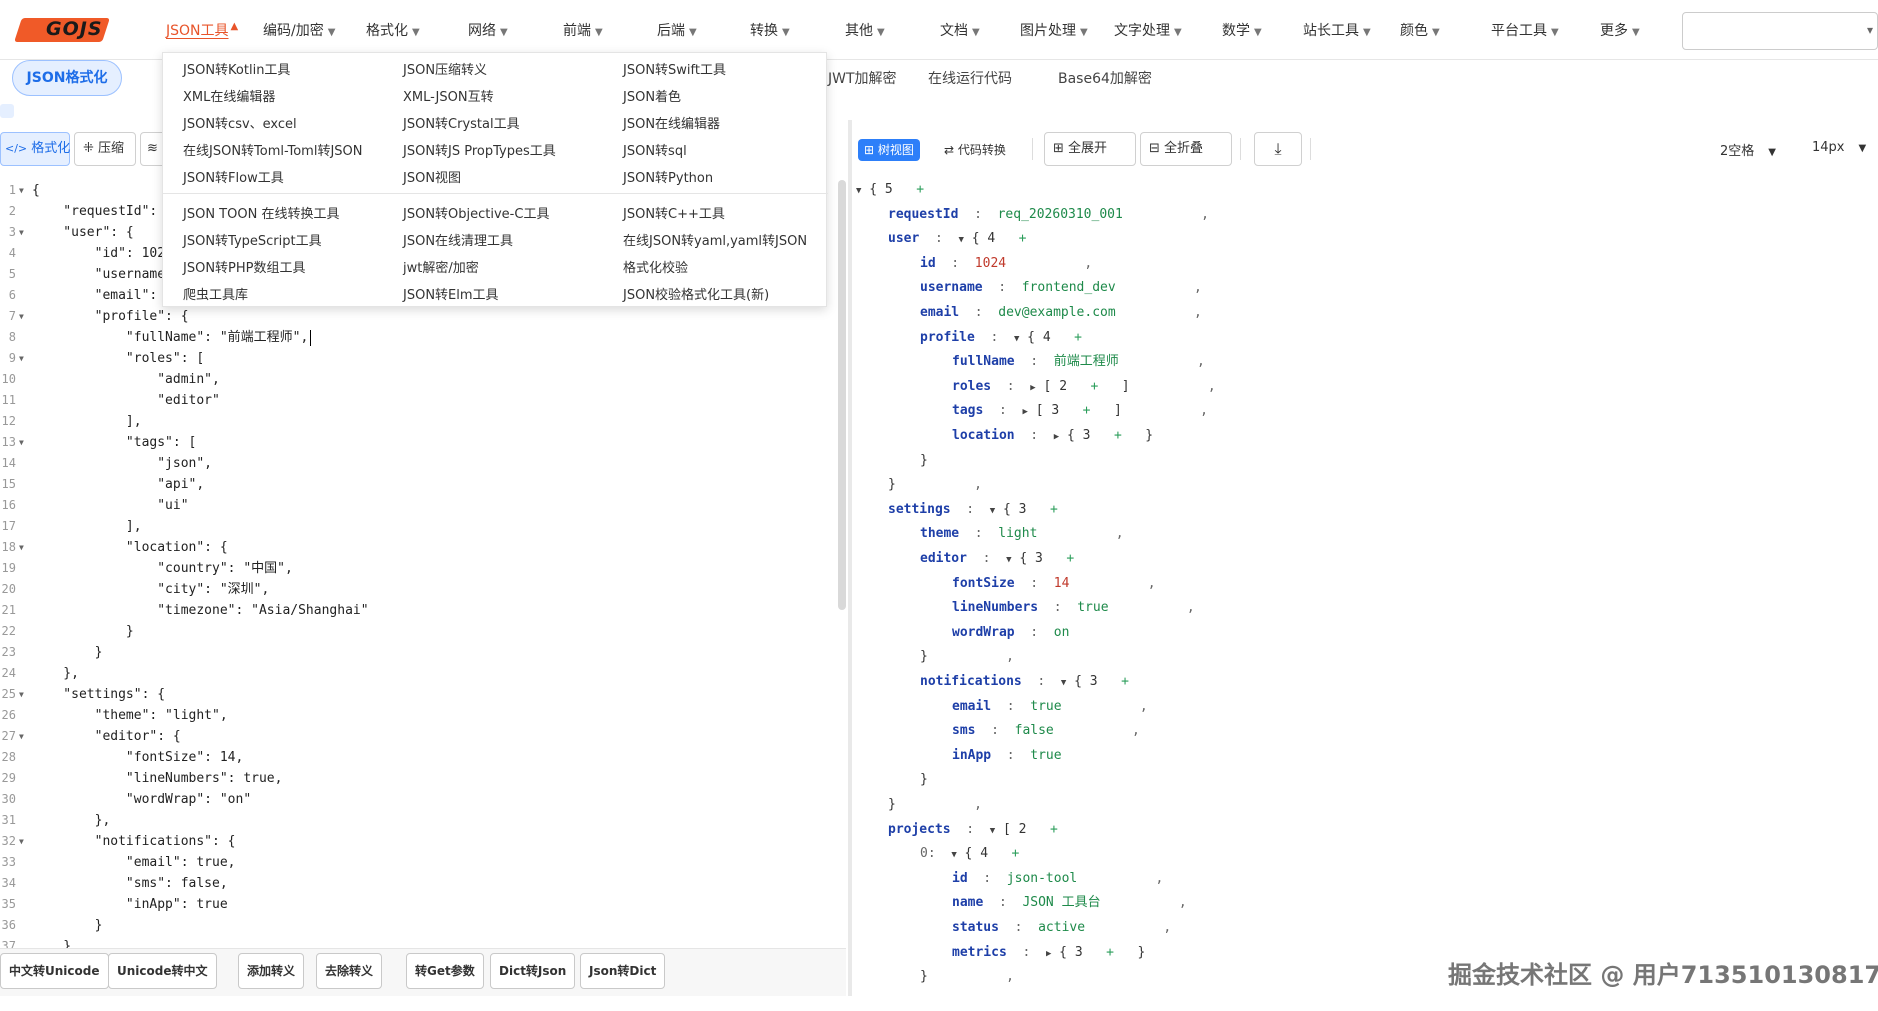  Describe the element at coordinates (349, 971) in the screenshot. I see `bottom-action-button: 去除转义` at that location.